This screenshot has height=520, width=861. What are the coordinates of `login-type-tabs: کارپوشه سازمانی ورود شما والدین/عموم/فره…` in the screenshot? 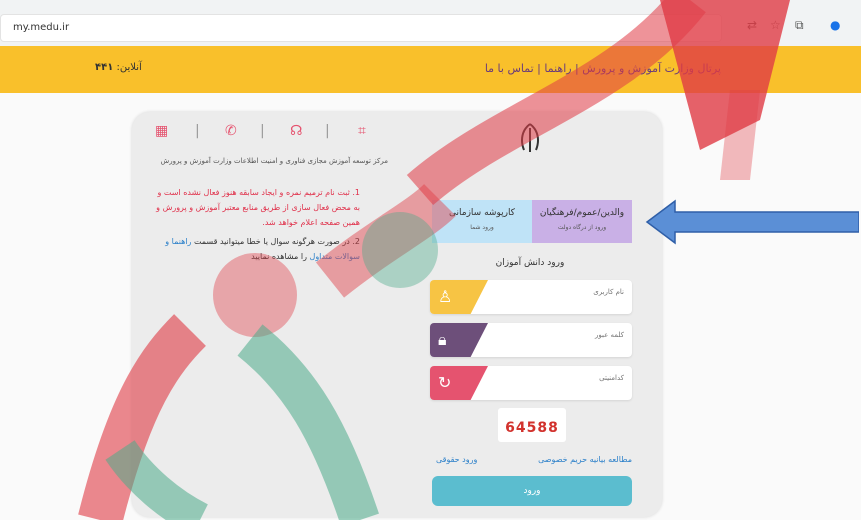 It's located at (532, 221).